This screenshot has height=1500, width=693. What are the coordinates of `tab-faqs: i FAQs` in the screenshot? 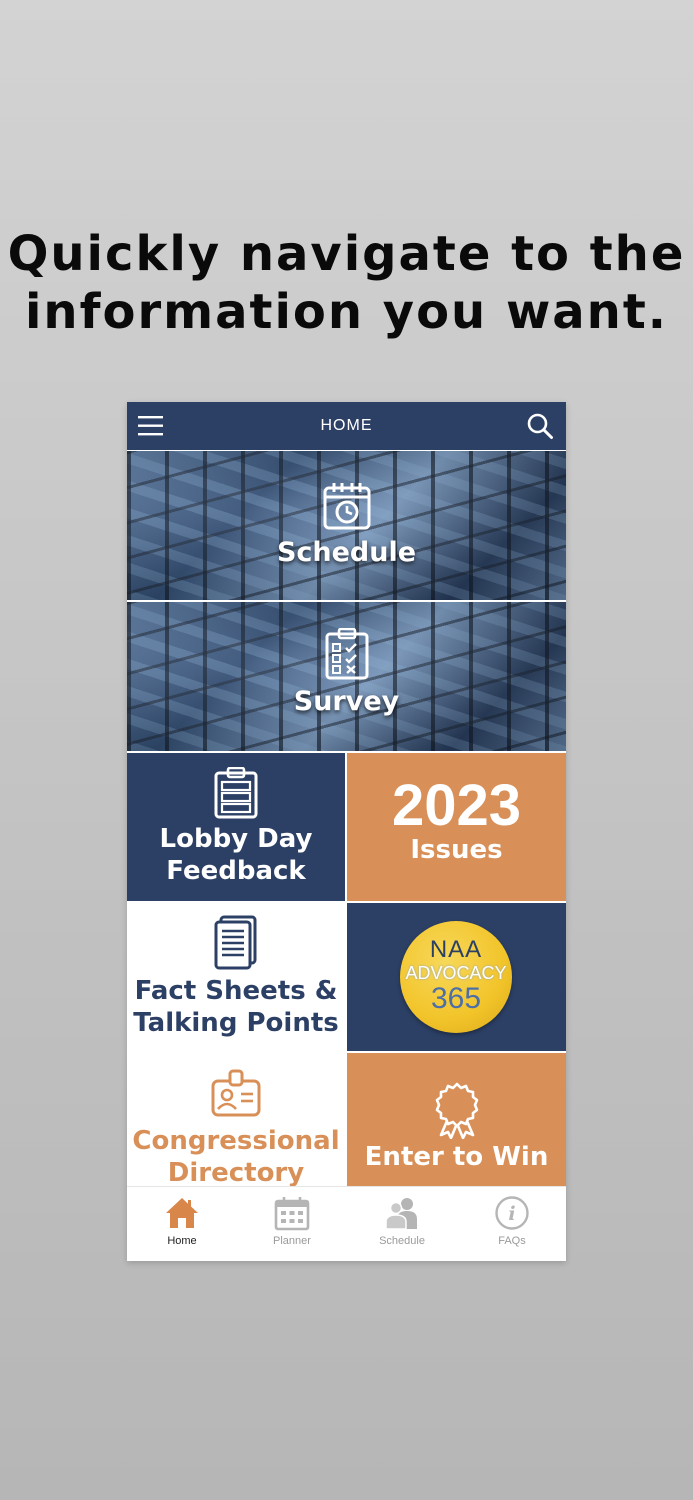 It's located at (511, 1224).